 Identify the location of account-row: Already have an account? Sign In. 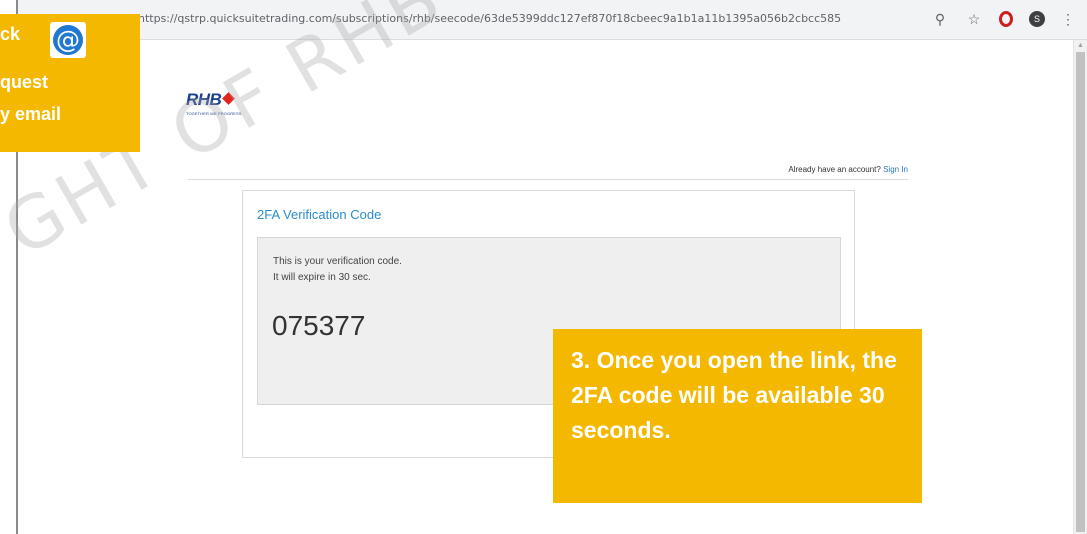
(548, 172).